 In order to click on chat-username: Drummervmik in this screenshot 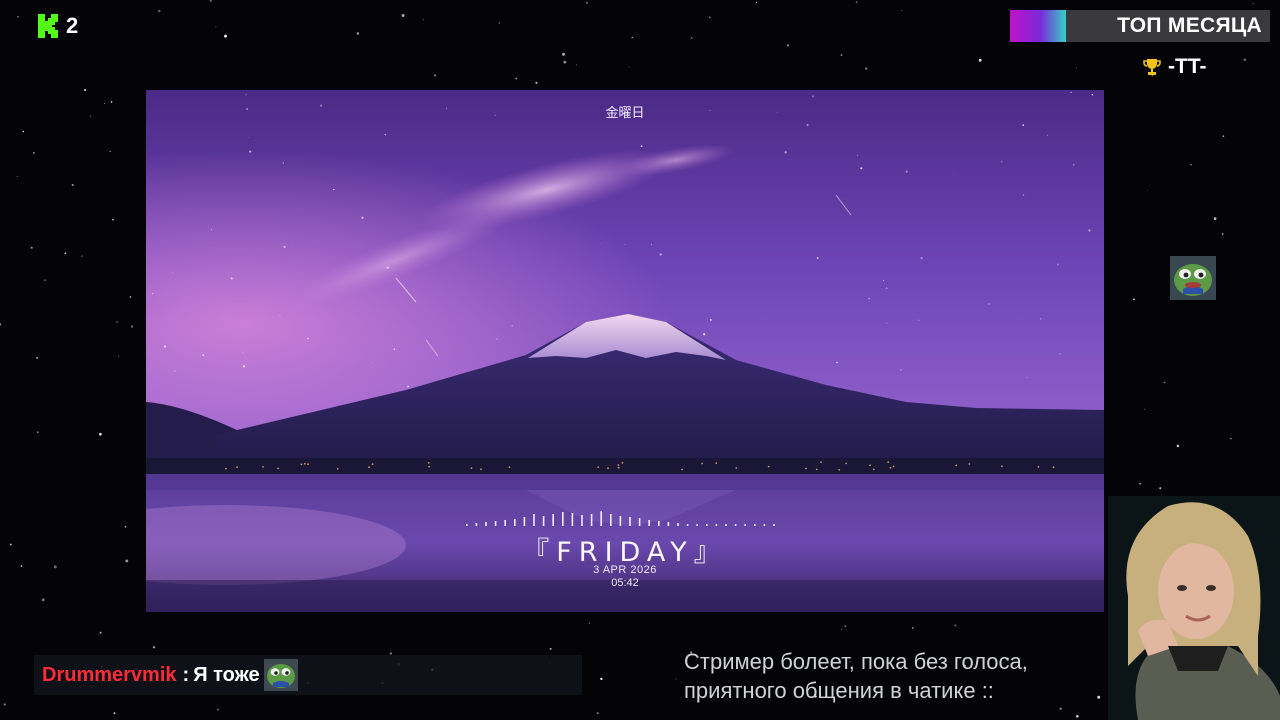, I will do `click(109, 675)`.